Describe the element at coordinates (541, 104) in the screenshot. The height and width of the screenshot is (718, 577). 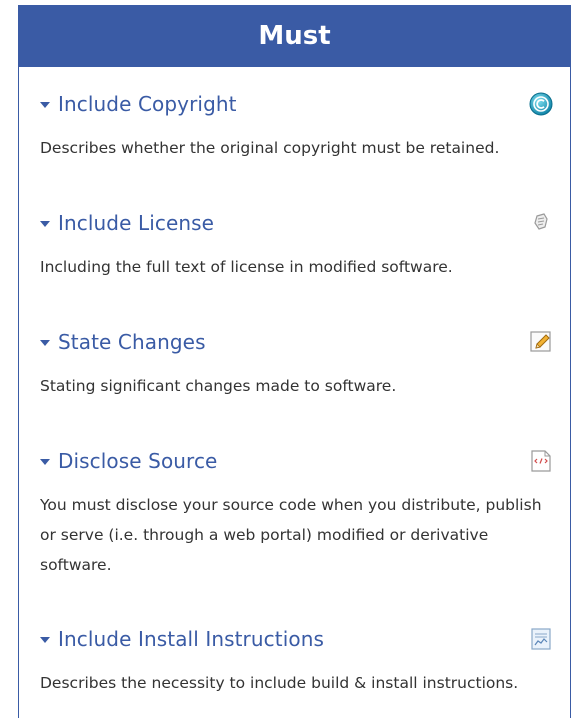
I see `copyright-icon` at that location.